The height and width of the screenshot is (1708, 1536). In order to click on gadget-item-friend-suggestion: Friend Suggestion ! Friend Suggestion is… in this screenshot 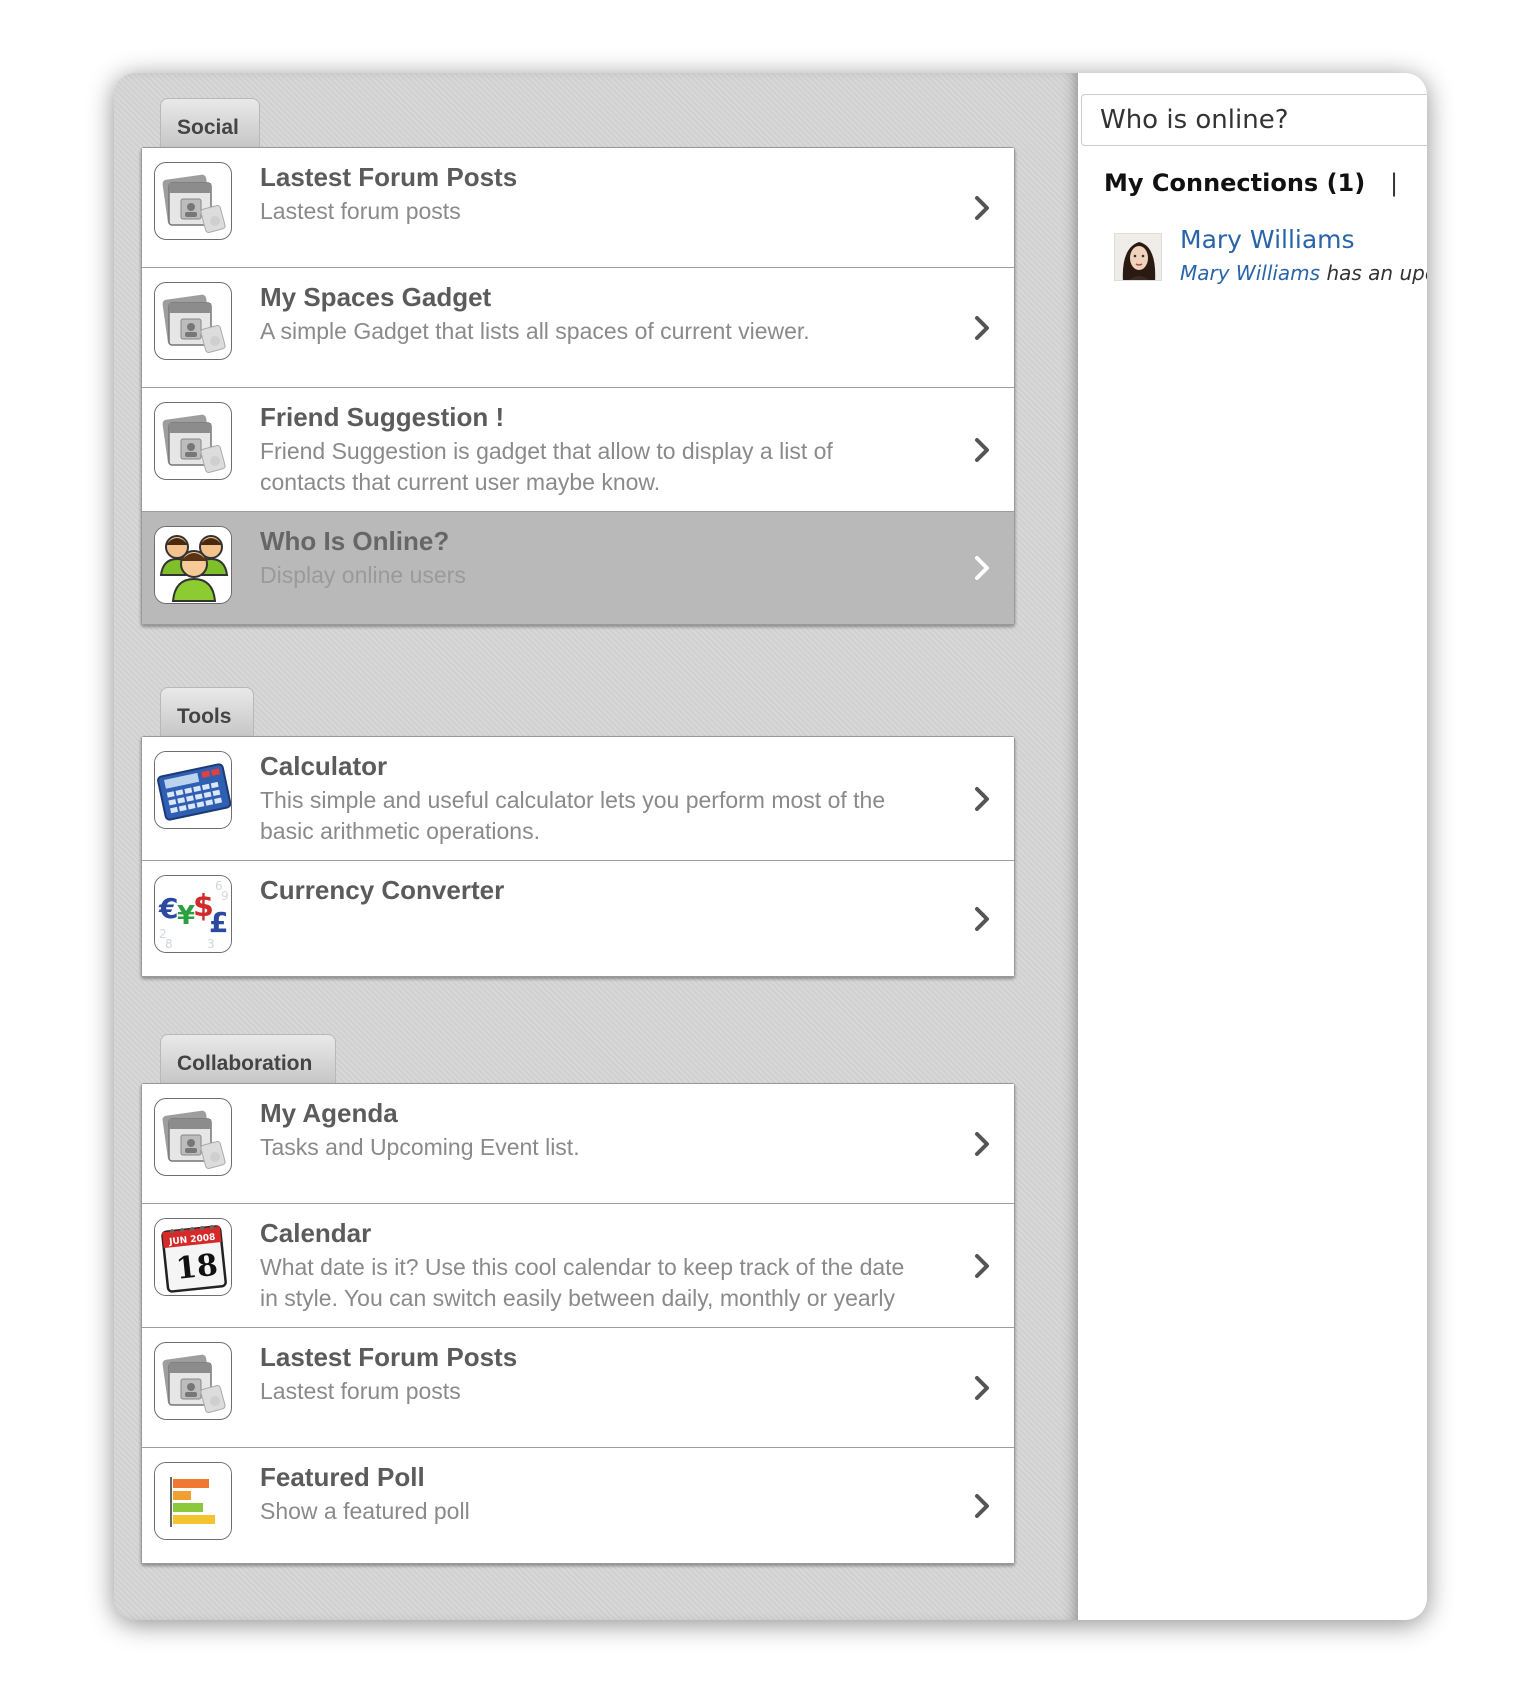, I will do `click(578, 450)`.